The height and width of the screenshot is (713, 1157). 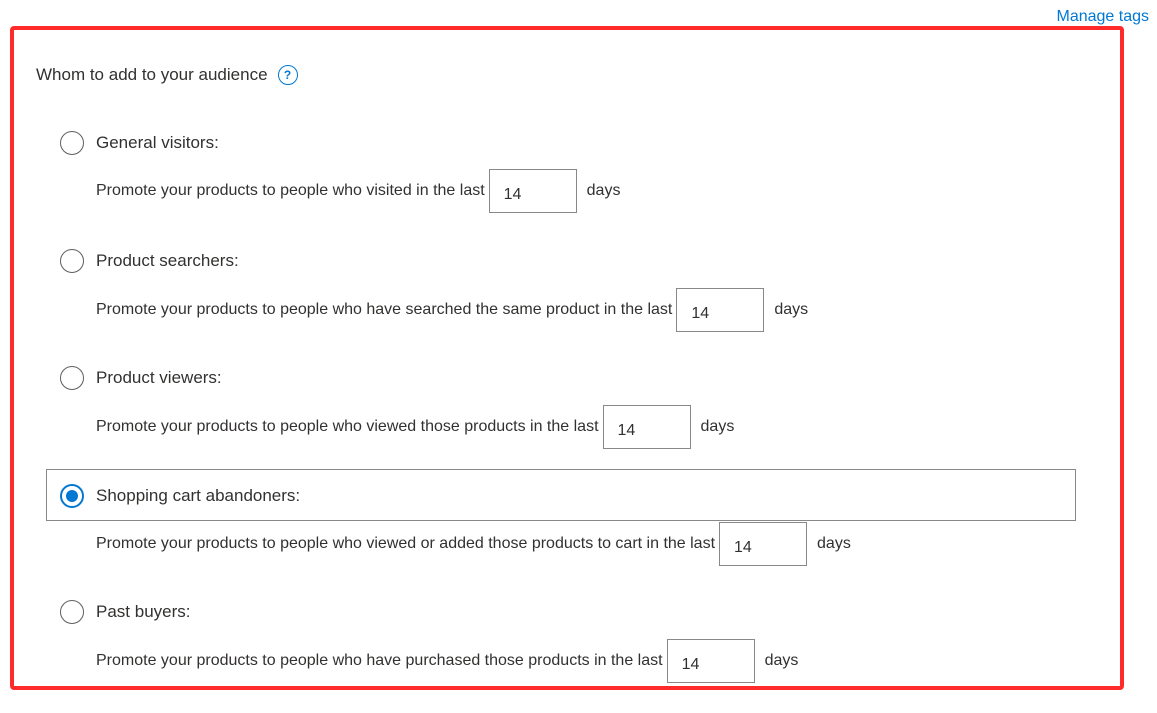 I want to click on radio-general-visitors, so click(x=72, y=143).